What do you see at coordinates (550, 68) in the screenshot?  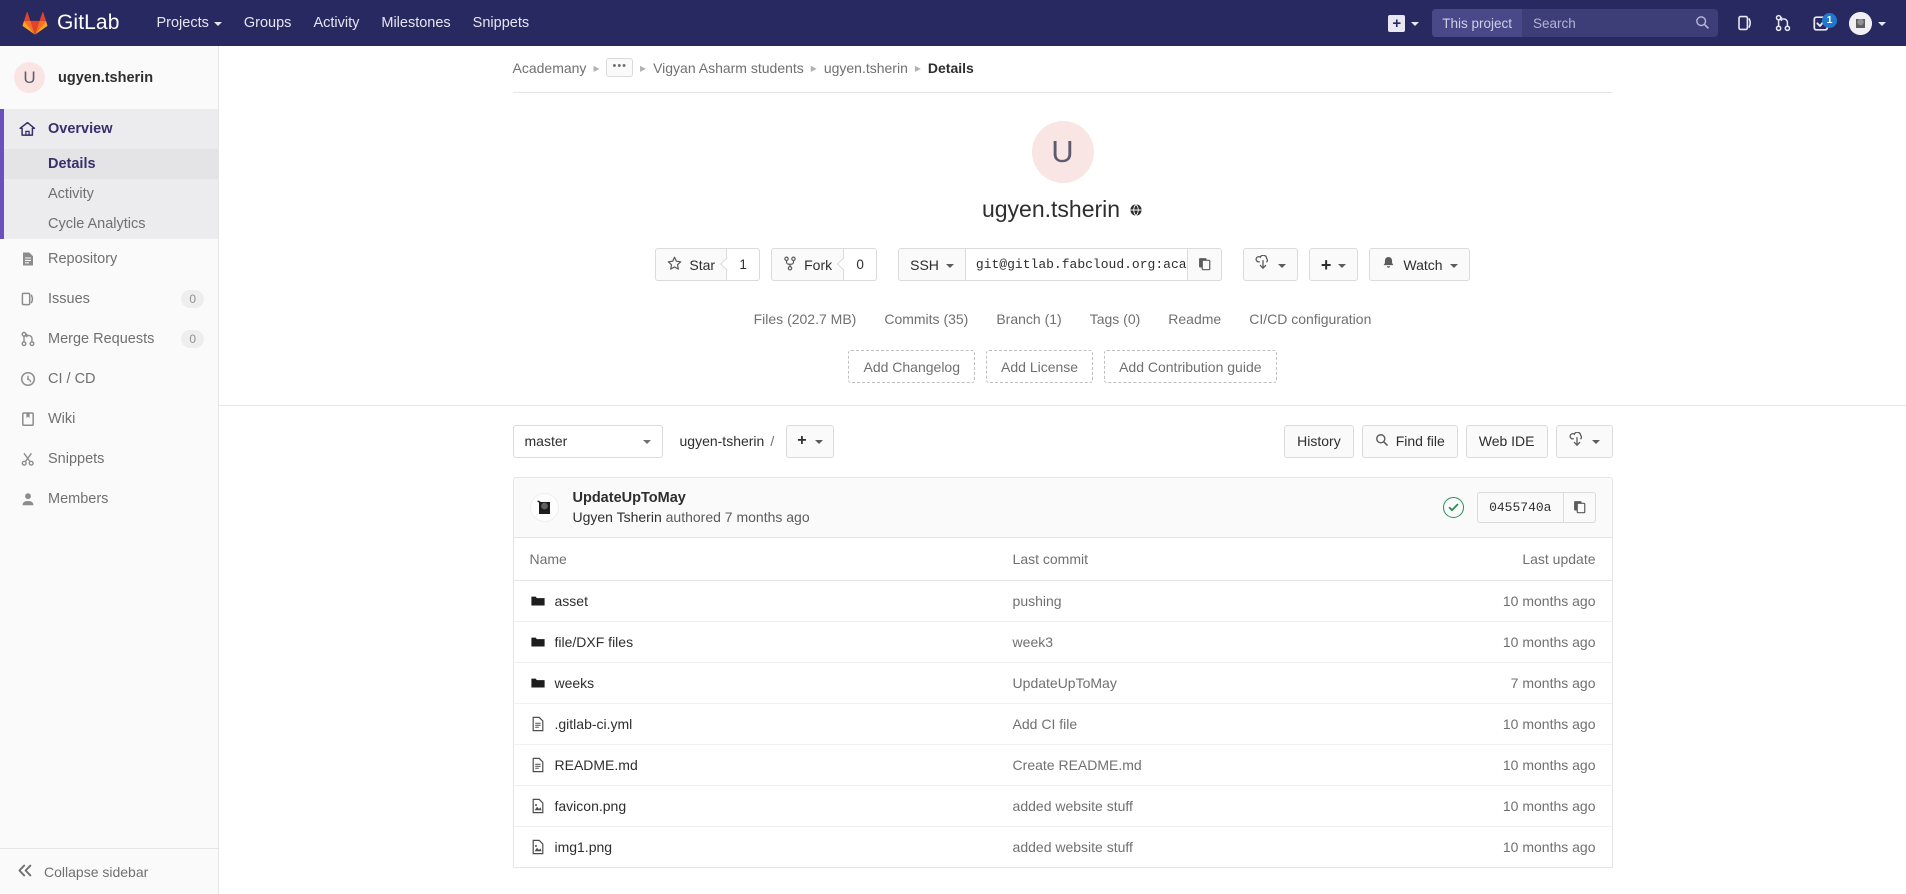 I see `breadcrumb-item-academany: Academany` at bounding box center [550, 68].